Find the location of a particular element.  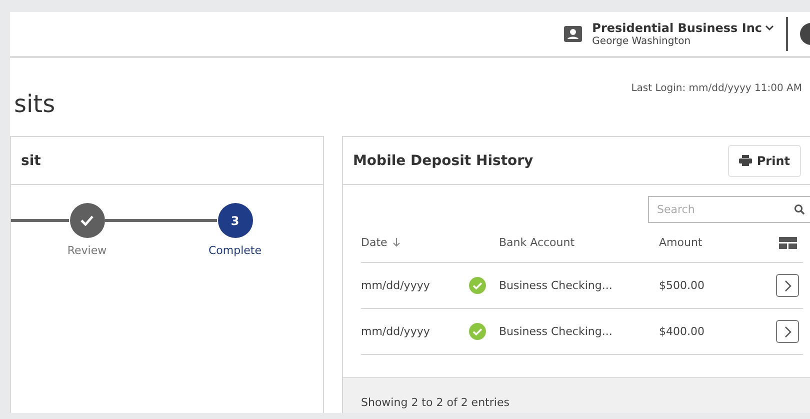

panel-title: sit is located at coordinates (31, 160).